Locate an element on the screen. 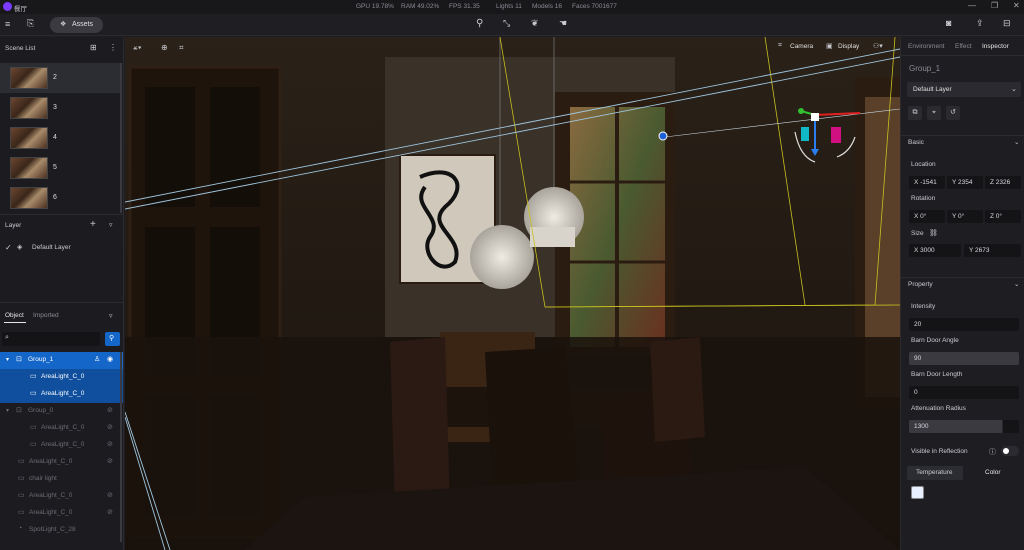 This screenshot has width=1024, height=550. search-input: ⌕ is located at coordinates (51, 339).